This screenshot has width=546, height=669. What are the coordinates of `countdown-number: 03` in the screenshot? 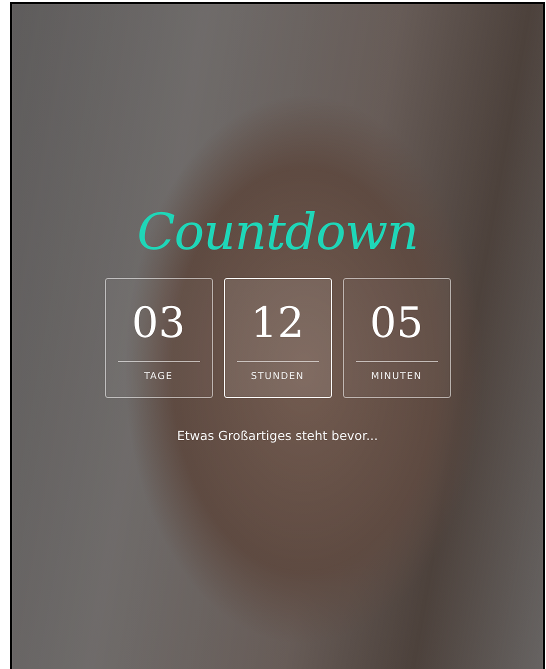 It's located at (159, 323).